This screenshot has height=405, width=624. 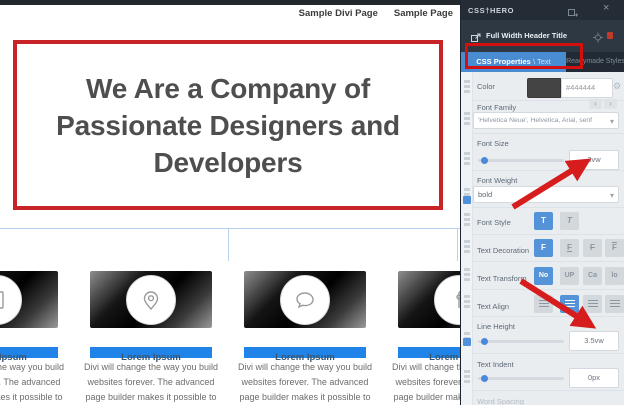 I want to click on text-transform-lowercase-button: lo, so click(x=614, y=276).